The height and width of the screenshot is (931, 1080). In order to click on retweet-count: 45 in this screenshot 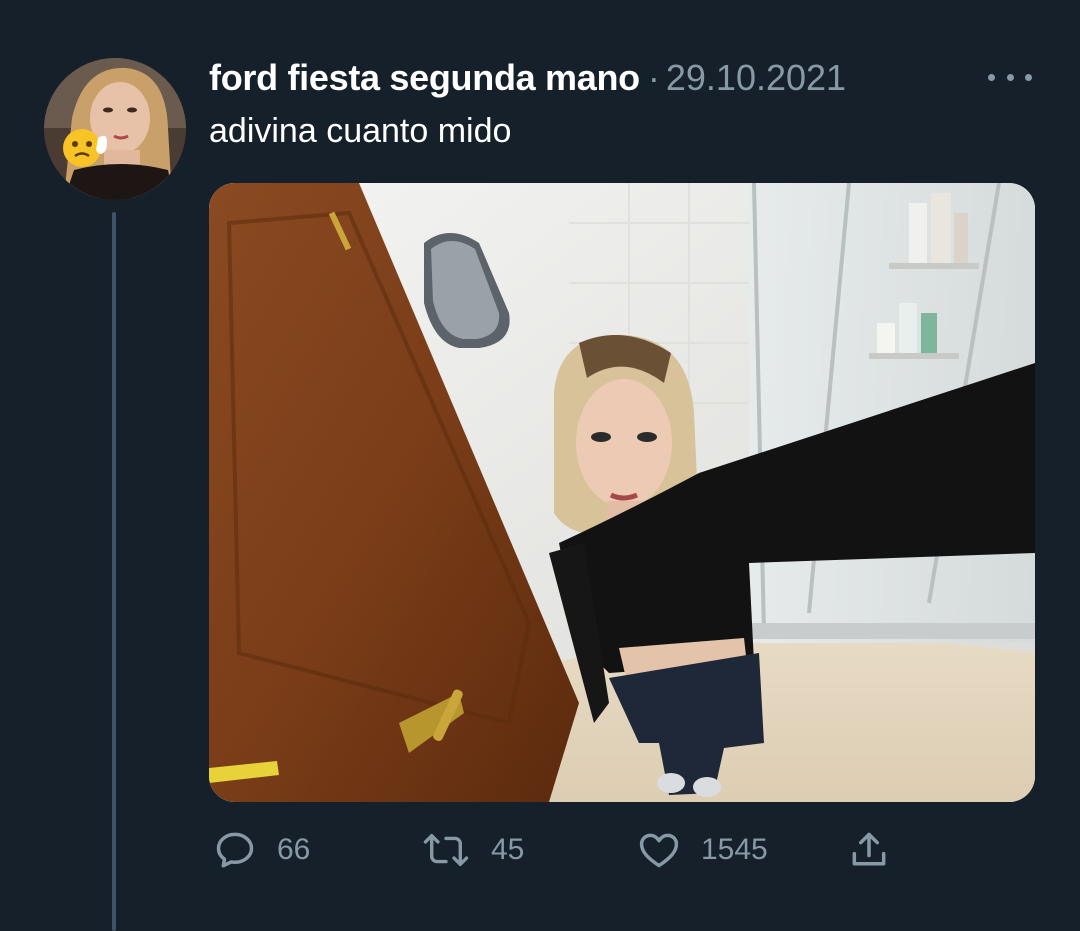, I will do `click(508, 849)`.